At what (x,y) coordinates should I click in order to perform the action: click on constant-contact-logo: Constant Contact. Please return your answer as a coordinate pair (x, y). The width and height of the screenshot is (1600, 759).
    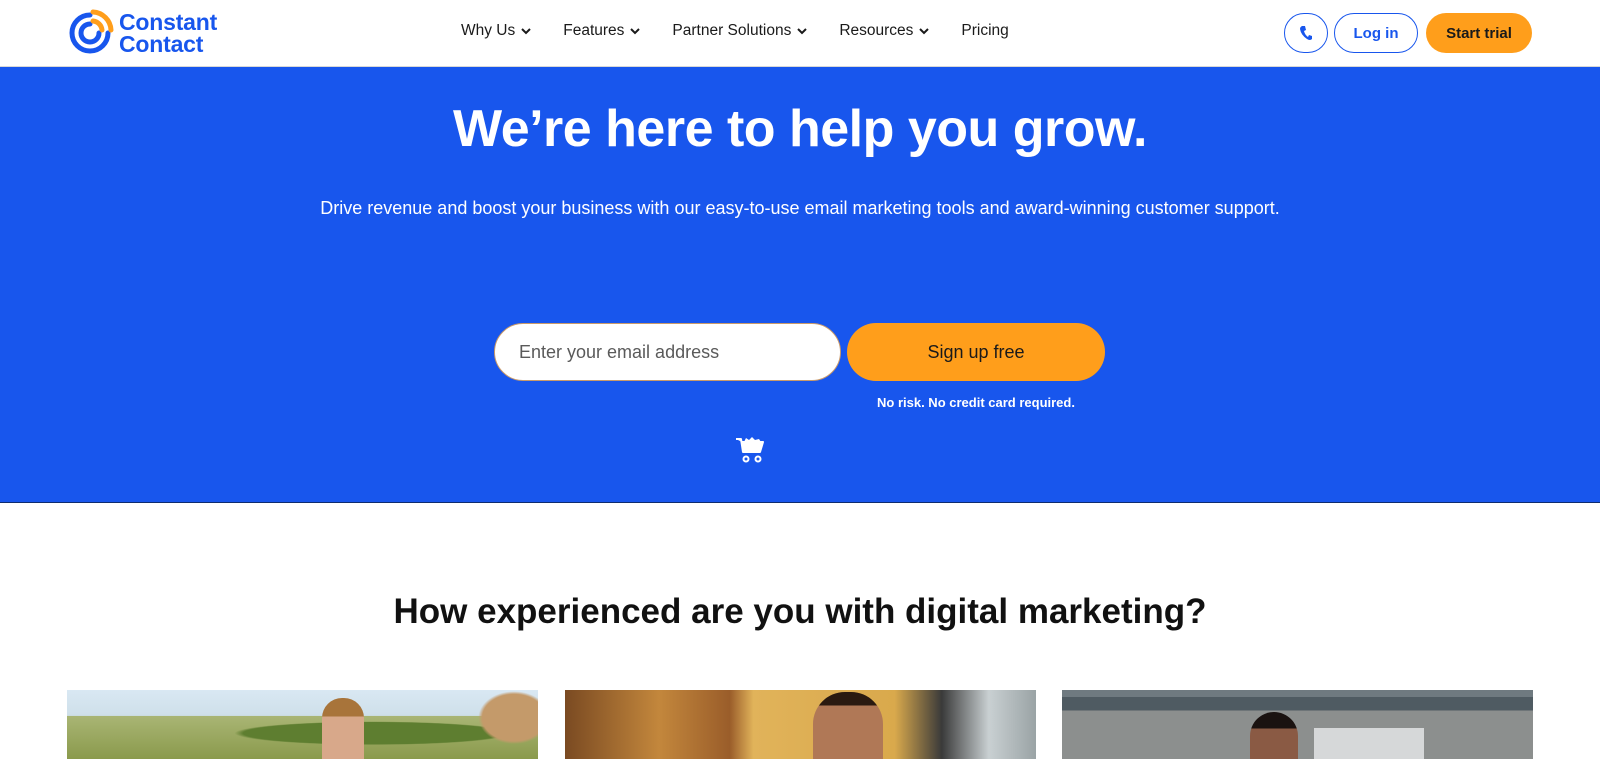
    Looking at the image, I should click on (141, 33).